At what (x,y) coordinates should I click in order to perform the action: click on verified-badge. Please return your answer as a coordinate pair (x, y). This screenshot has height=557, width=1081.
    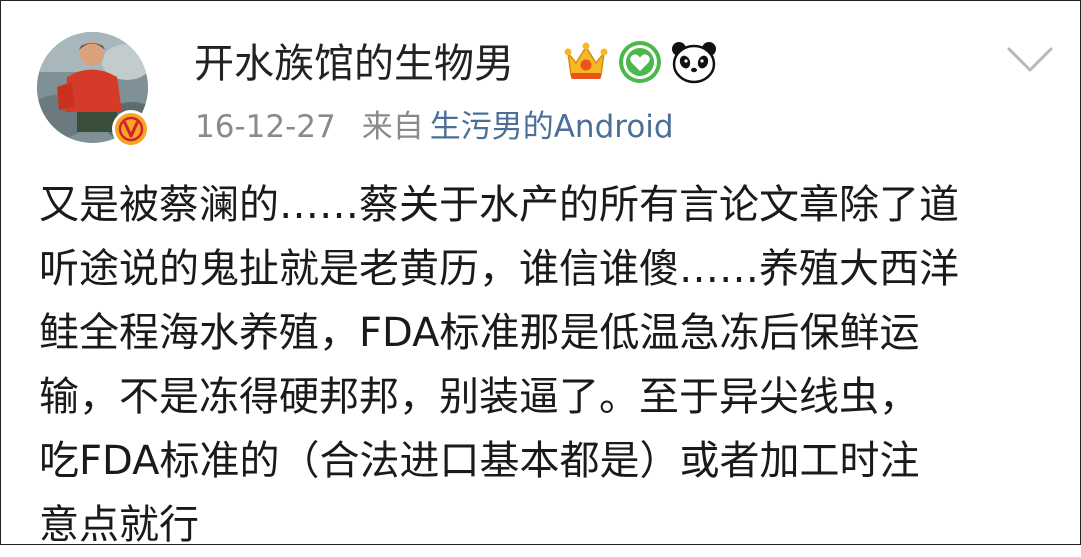
    Looking at the image, I should click on (131, 129).